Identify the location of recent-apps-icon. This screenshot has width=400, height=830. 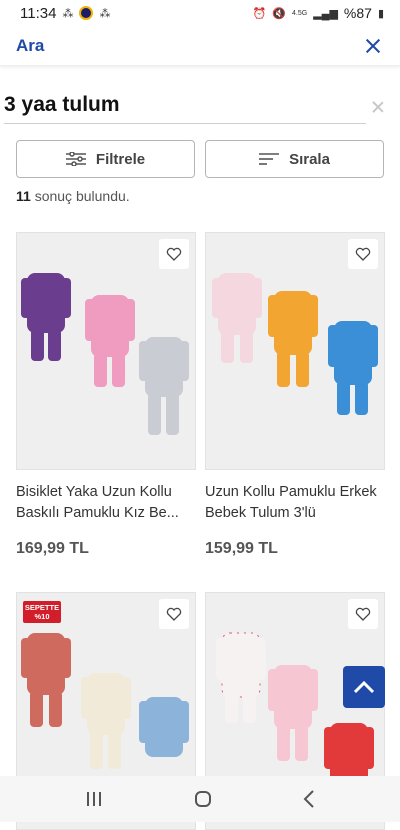
(94, 799).